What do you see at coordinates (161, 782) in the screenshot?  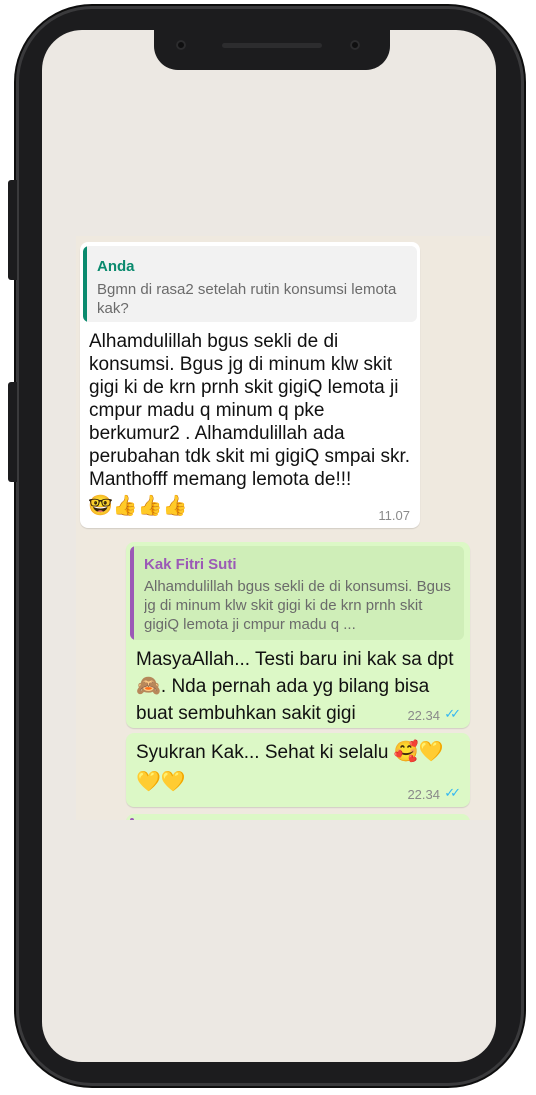 I see `message-emojis-second-line: 💛💛` at bounding box center [161, 782].